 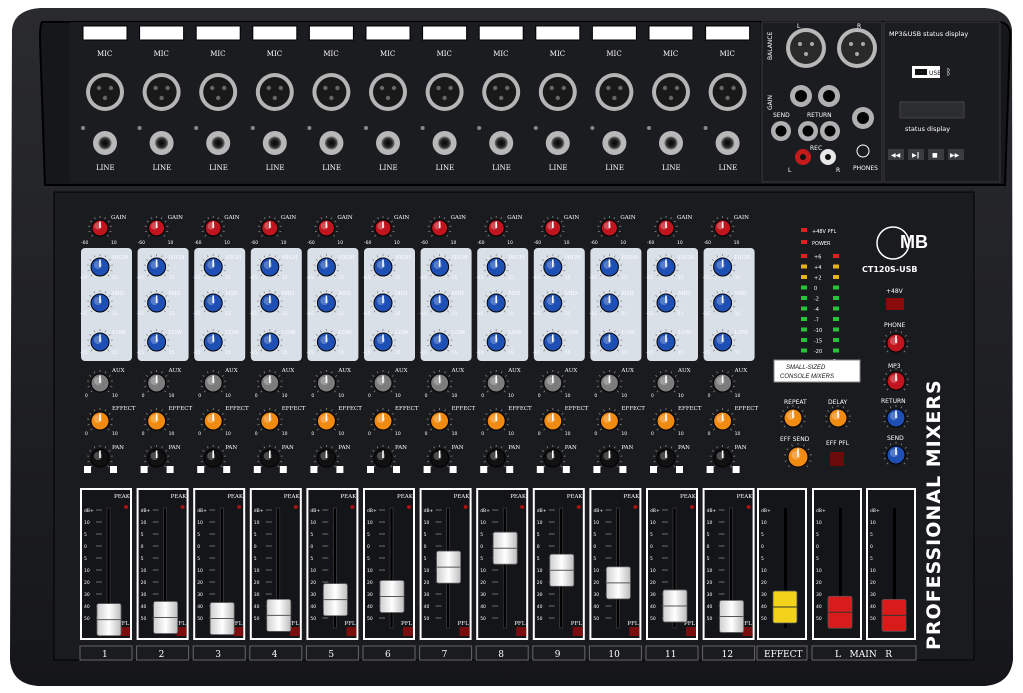 What do you see at coordinates (837, 459) in the screenshot?
I see `eff-pfl-button` at bounding box center [837, 459].